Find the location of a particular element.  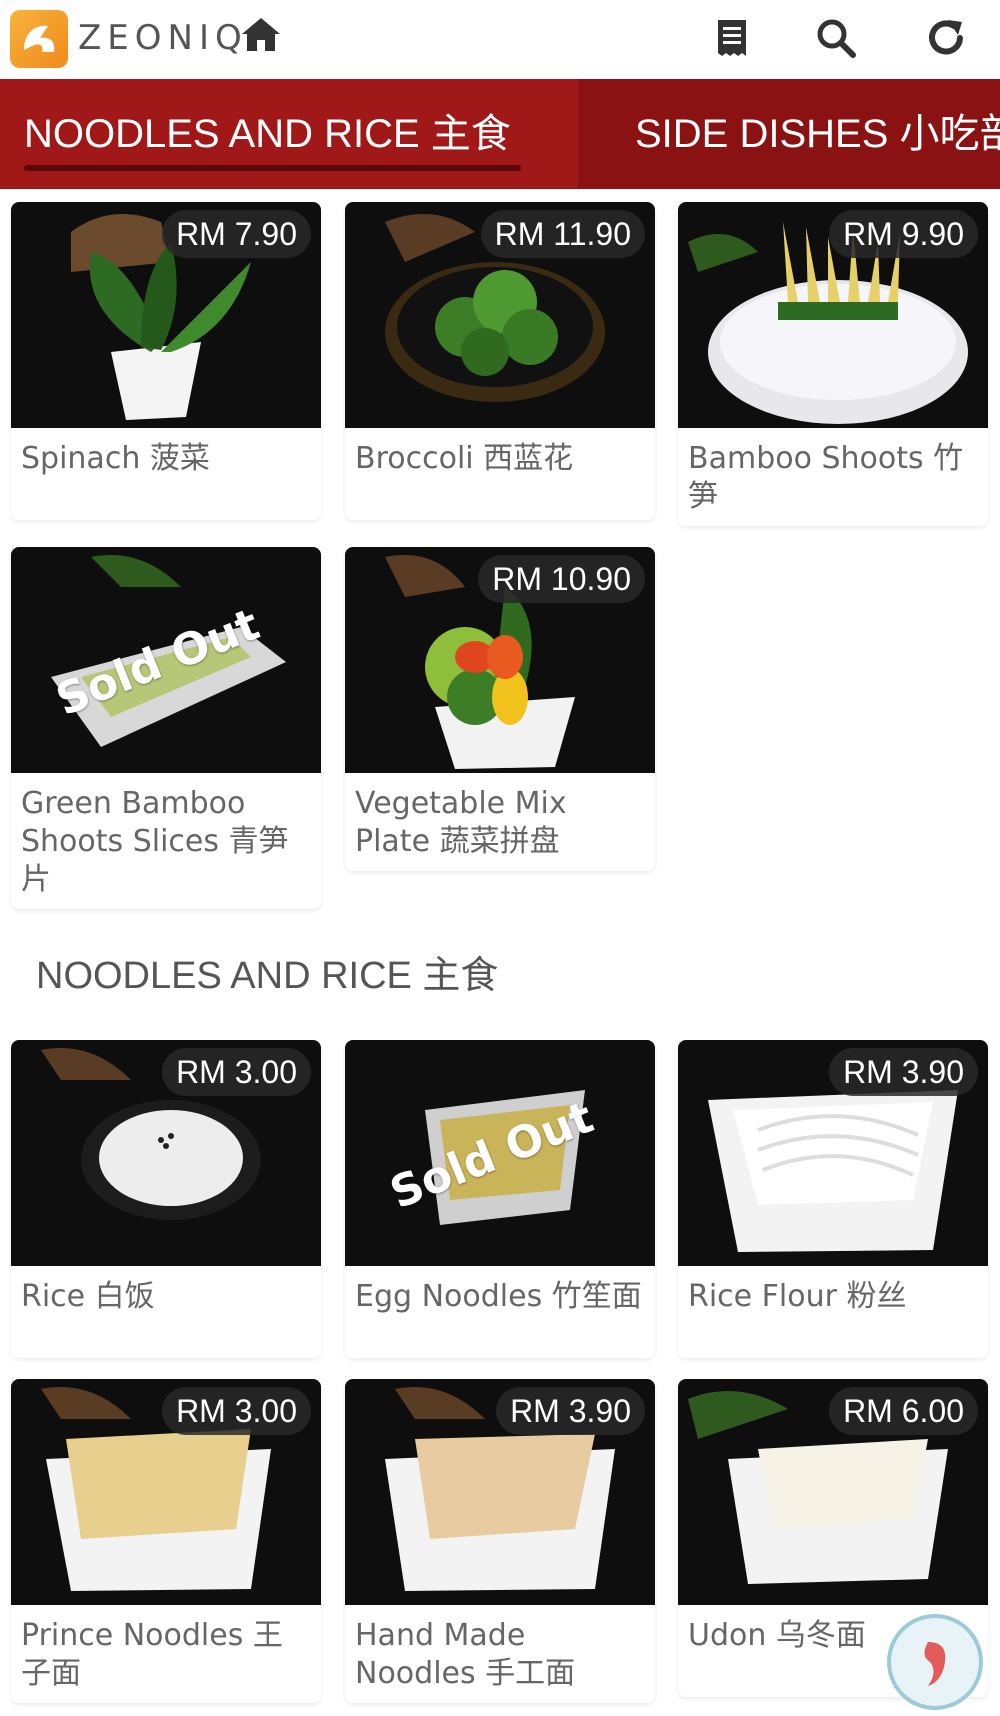

item-name: Spinach 菠菜 is located at coordinates (115, 458).